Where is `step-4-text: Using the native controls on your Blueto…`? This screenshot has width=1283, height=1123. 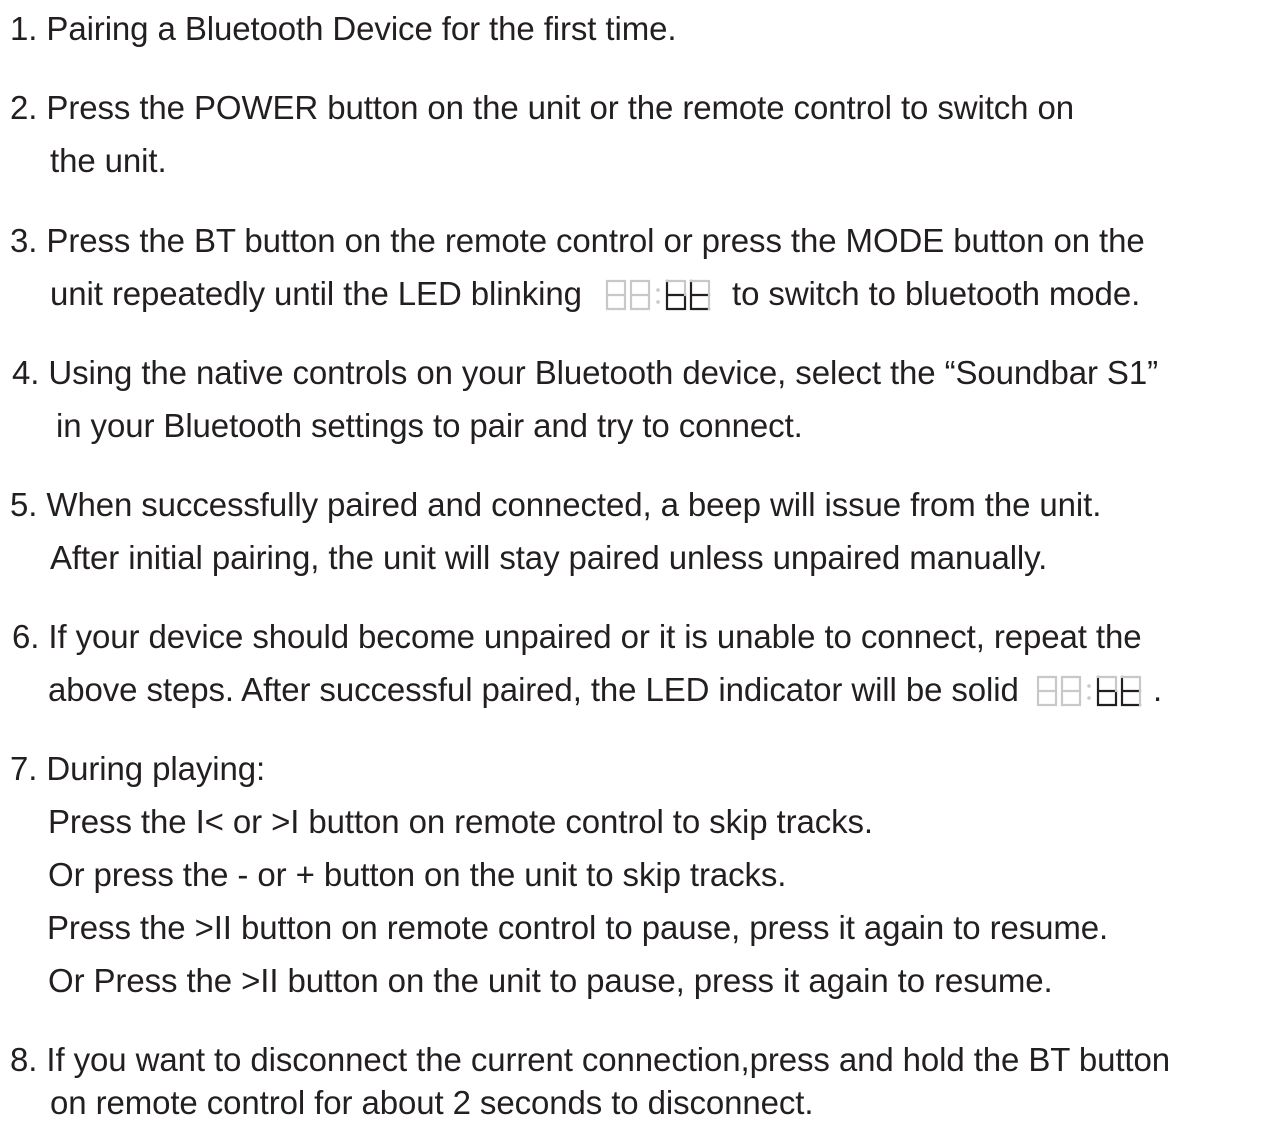 step-4-text: Using the native controls on your Blueto… is located at coordinates (603, 372).